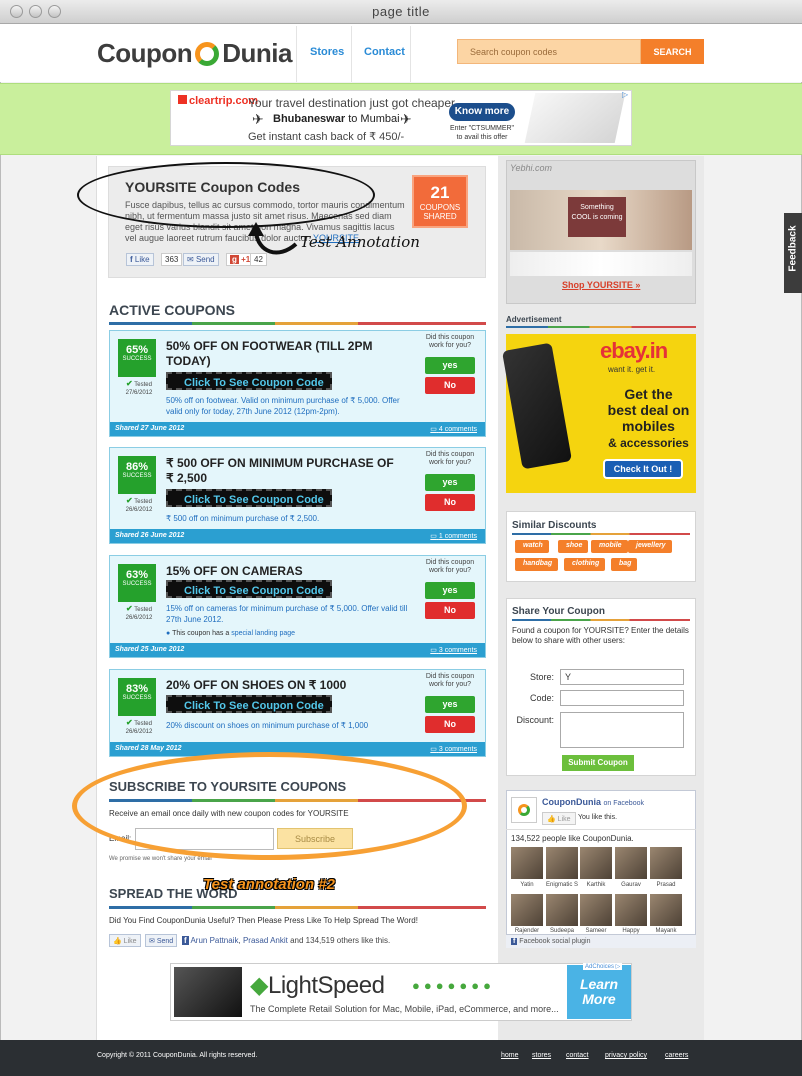 The width and height of the screenshot is (802, 1076). What do you see at coordinates (453, 536) in the screenshot?
I see `comments-link: ▭ 1 comments` at bounding box center [453, 536].